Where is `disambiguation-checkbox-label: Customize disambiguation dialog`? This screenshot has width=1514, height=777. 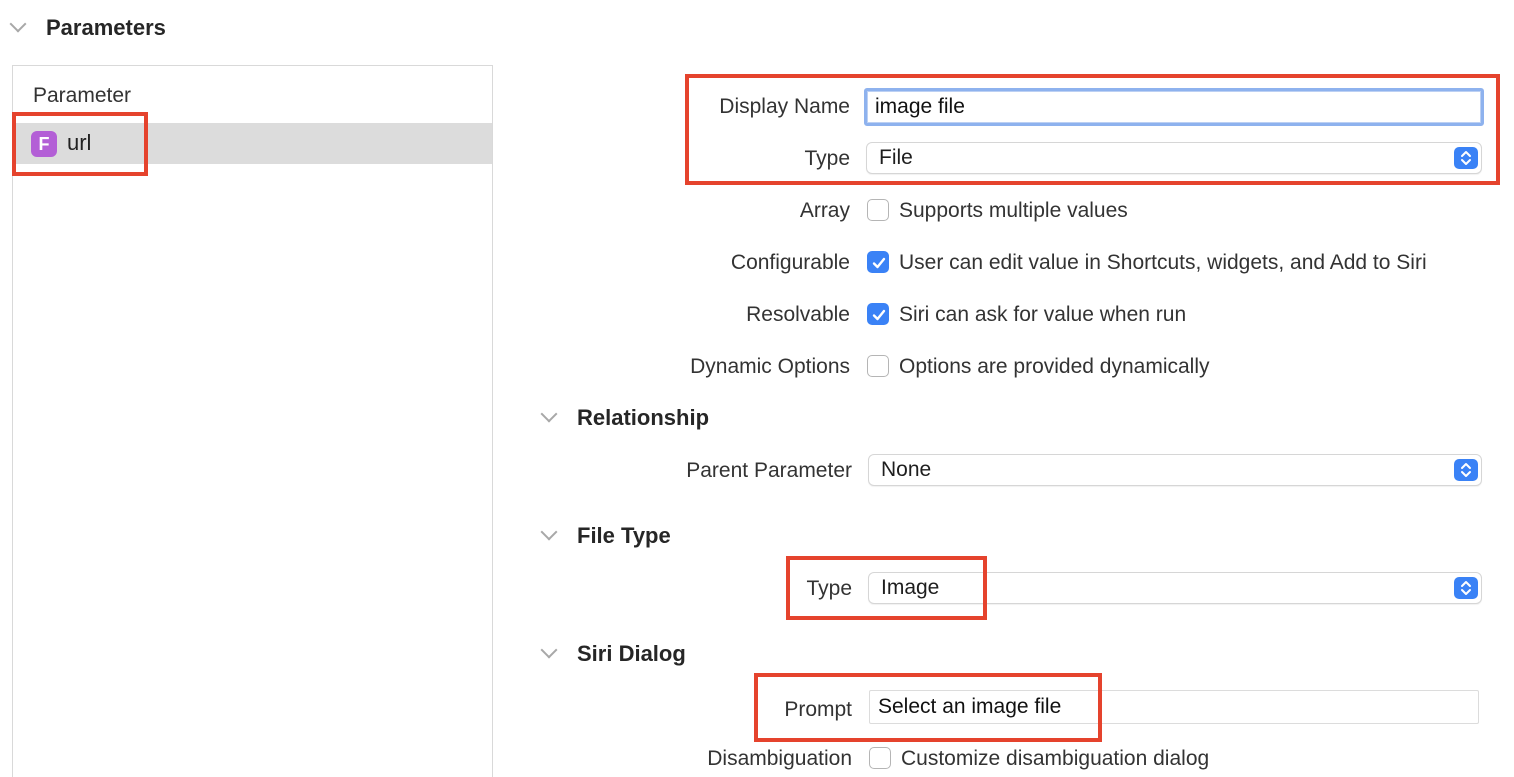 disambiguation-checkbox-label: Customize disambiguation dialog is located at coordinates (1055, 758).